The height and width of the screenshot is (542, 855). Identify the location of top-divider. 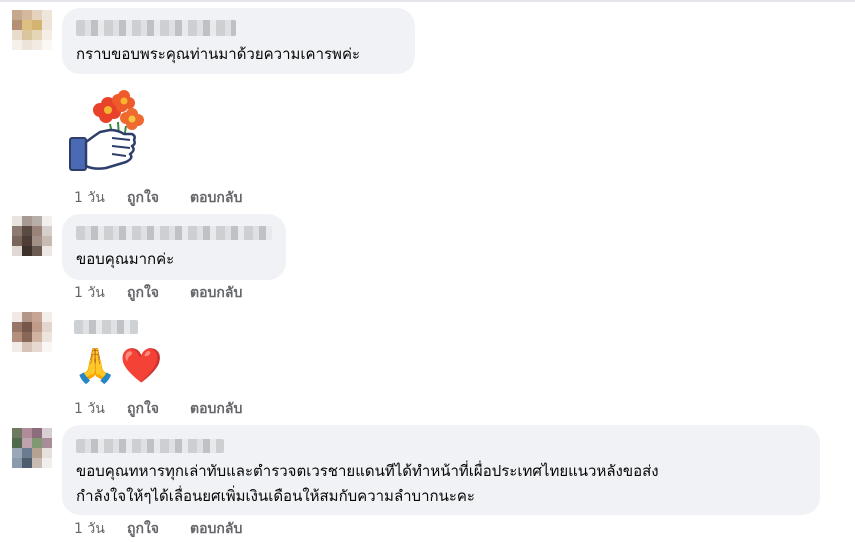
(427, 1).